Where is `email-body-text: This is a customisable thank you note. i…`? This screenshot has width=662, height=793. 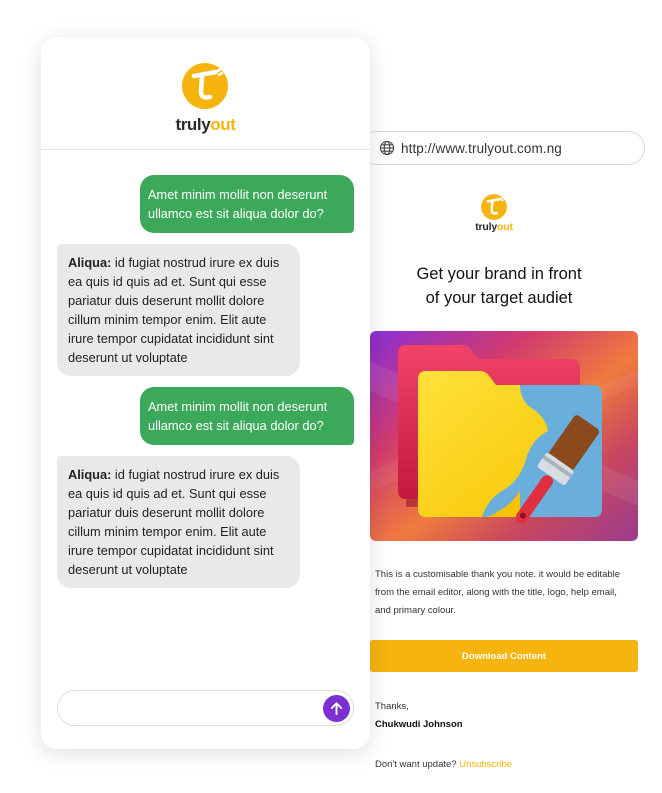
email-body-text: This is a customisable thank you note. i… is located at coordinates (498, 592).